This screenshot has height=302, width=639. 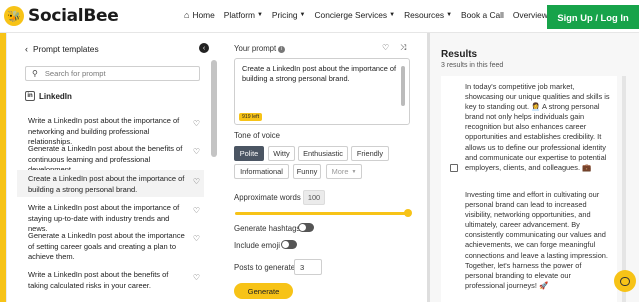 I want to click on word-count-slider, so click(x=322, y=213).